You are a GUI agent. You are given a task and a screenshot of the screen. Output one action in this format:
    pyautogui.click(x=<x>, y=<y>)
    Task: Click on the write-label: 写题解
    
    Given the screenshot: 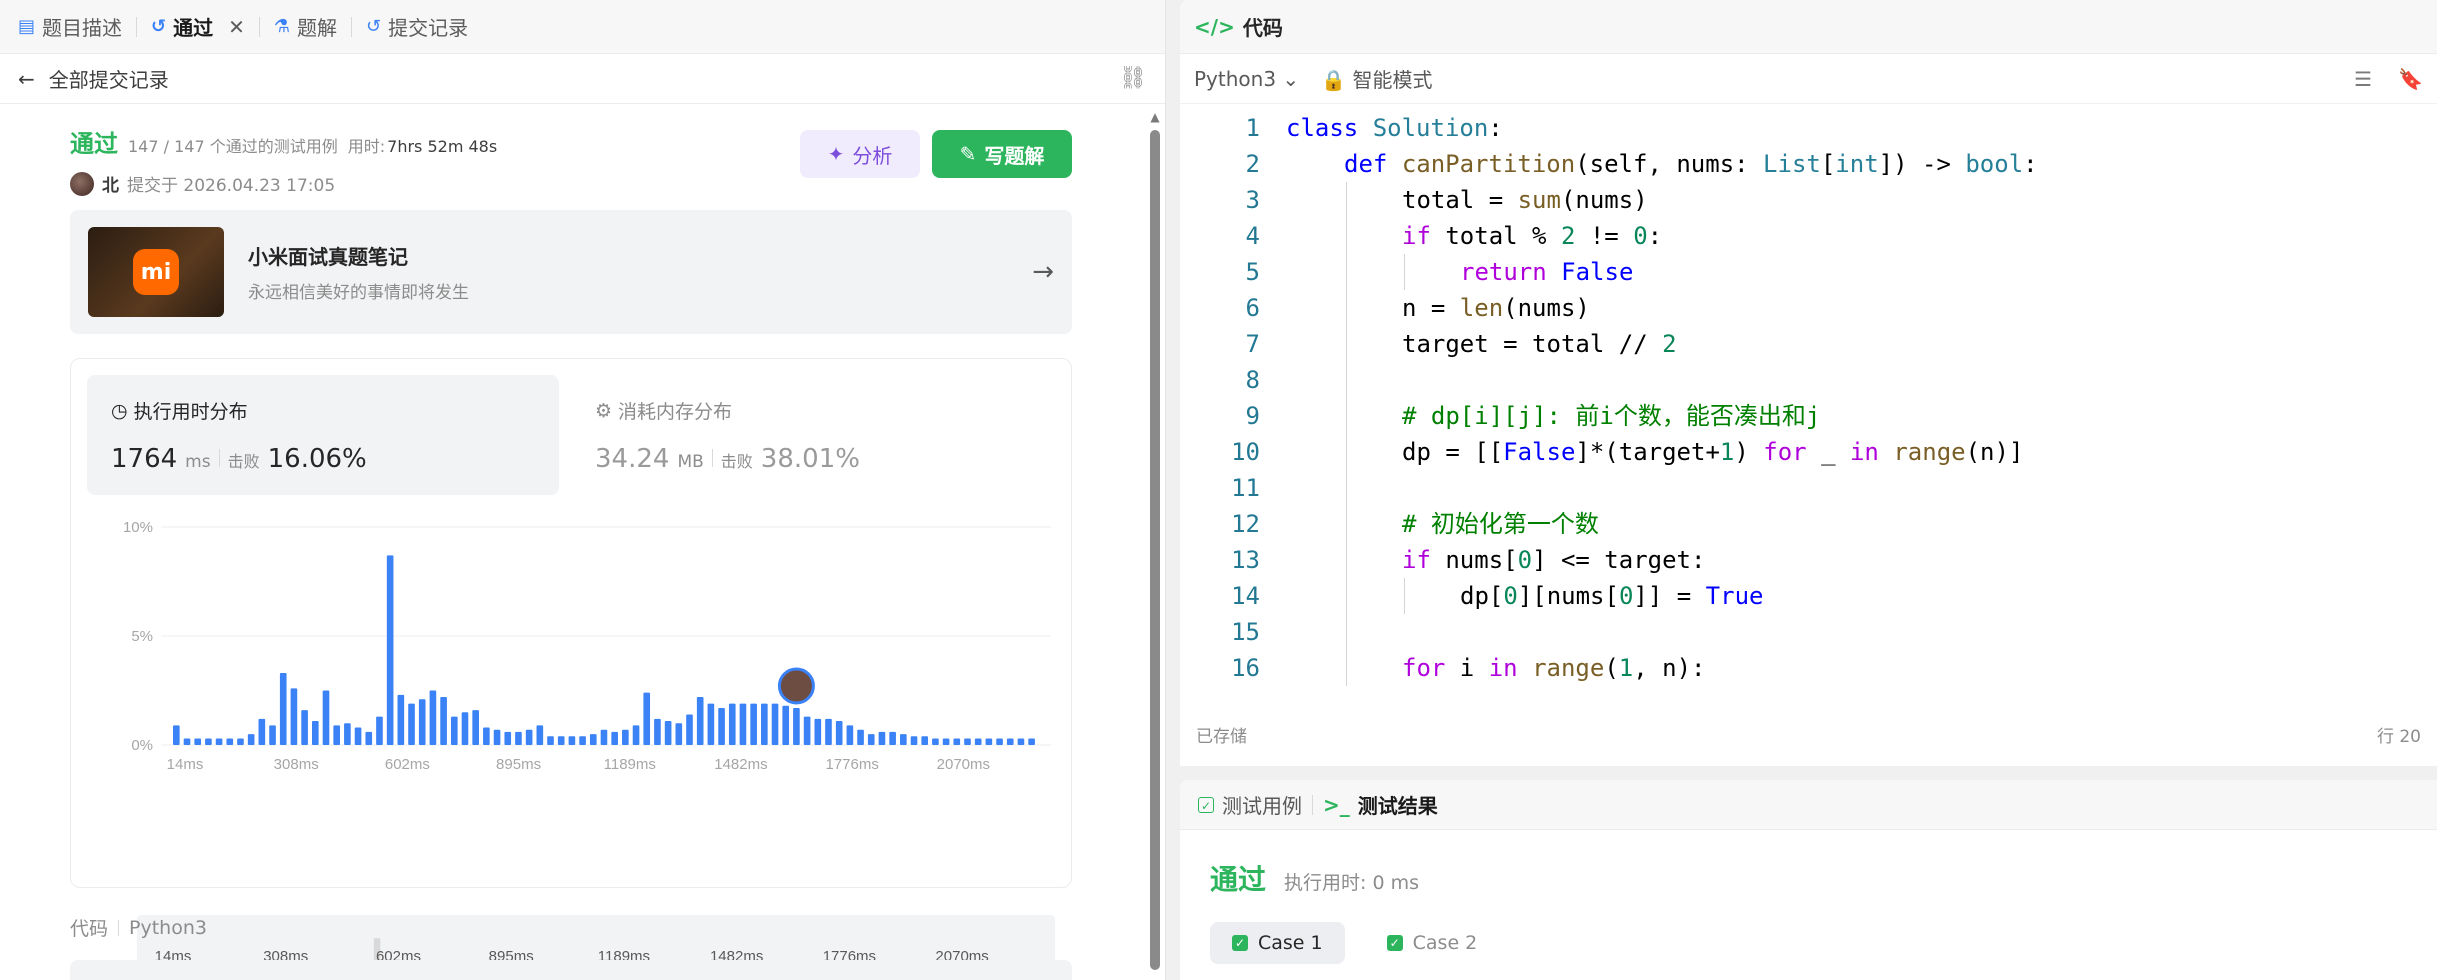 What is the action you would take?
    pyautogui.click(x=1014, y=155)
    